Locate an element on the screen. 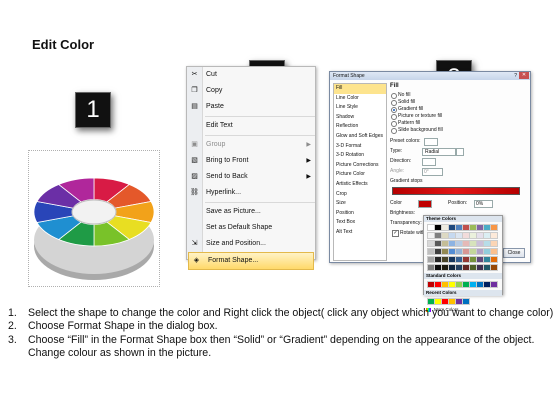 This screenshot has width=560, height=420. category-item: Line Style is located at coordinates (360, 108).